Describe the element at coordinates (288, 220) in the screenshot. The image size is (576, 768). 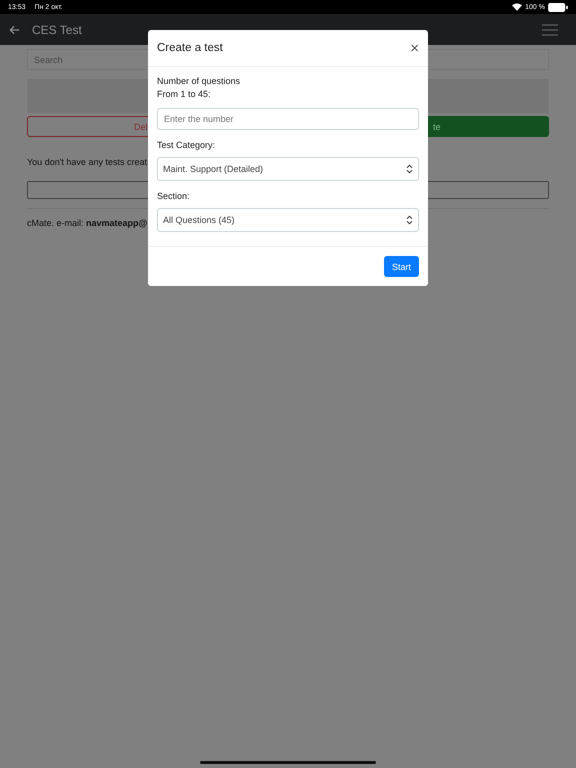
I see `select-field: All Questions (45)` at that location.